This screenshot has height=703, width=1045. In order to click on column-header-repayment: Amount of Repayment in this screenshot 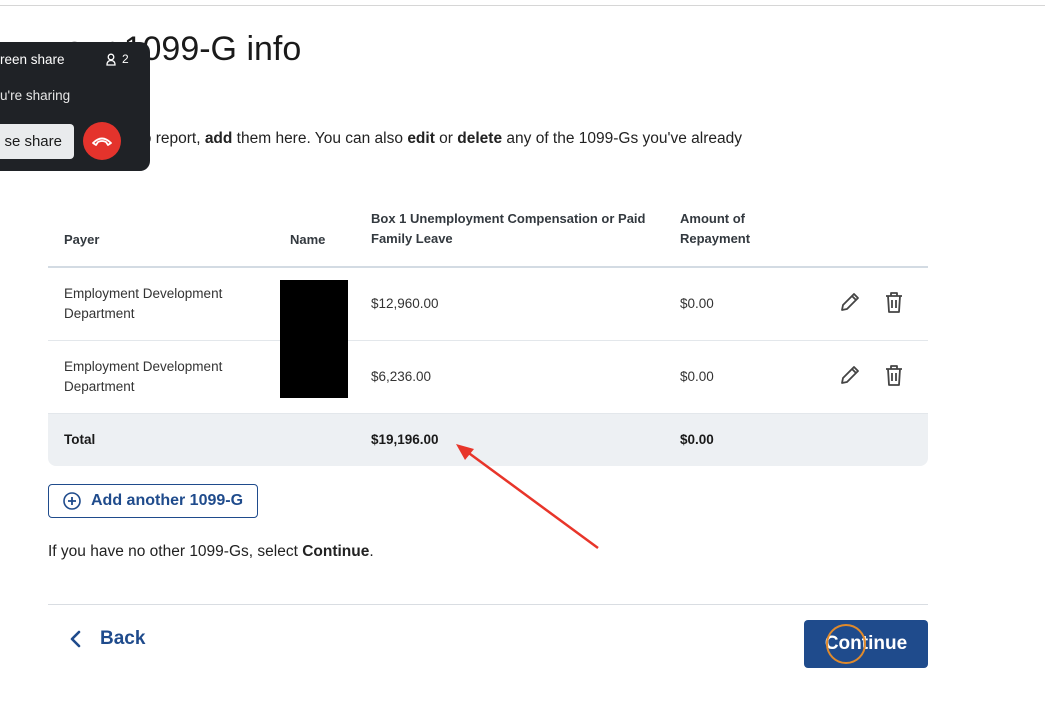, I will do `click(715, 228)`.